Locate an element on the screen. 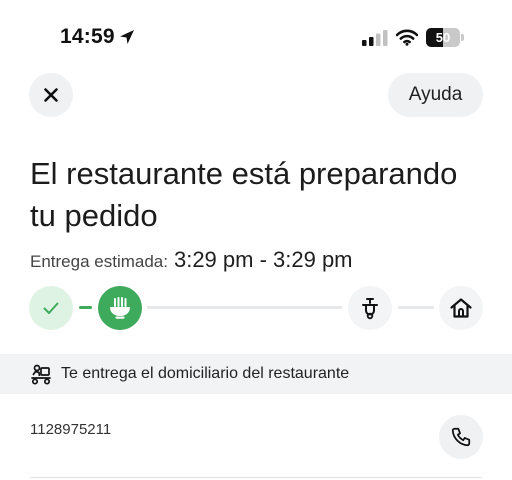 This screenshot has height=480, width=512. home-icon is located at coordinates (461, 308).